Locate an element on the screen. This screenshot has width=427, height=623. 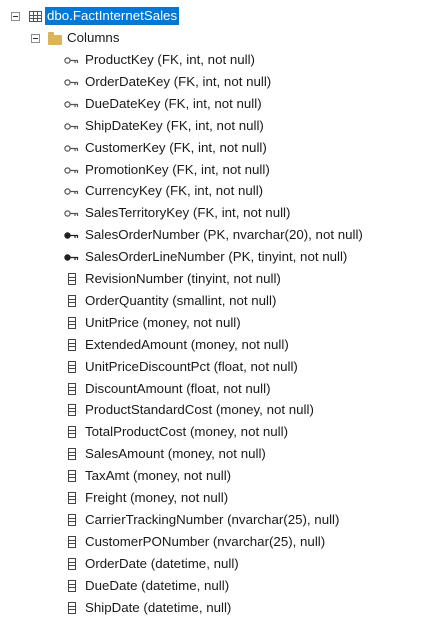
column-node: CurrencyKey (FK, int, not null) is located at coordinates (213, 191).